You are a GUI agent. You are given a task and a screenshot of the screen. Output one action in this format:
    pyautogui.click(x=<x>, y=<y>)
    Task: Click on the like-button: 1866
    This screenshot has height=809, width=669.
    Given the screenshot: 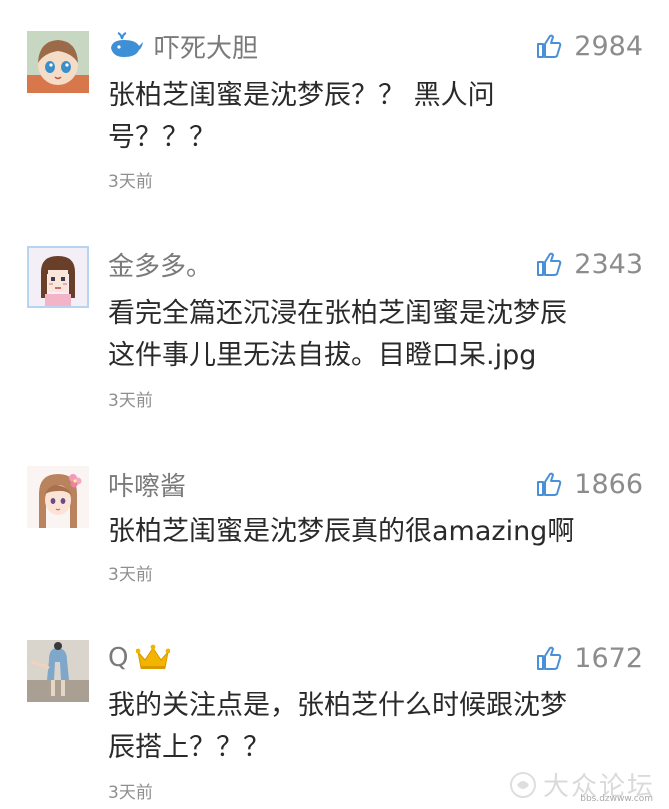 What is the action you would take?
    pyautogui.click(x=589, y=484)
    